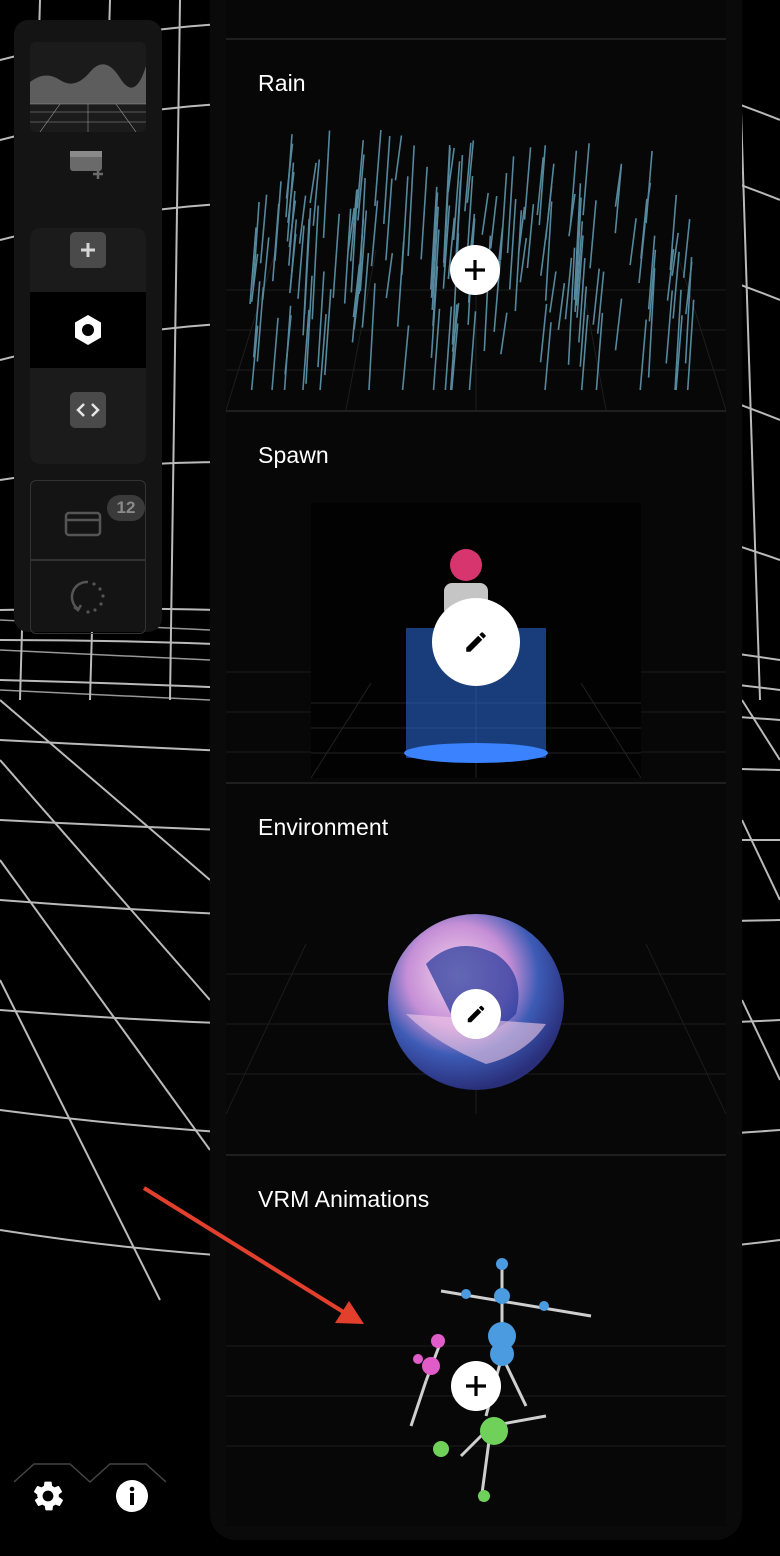  Describe the element at coordinates (344, 1199) in the screenshot. I see `vrm-animations-title: VRM Animations` at that location.